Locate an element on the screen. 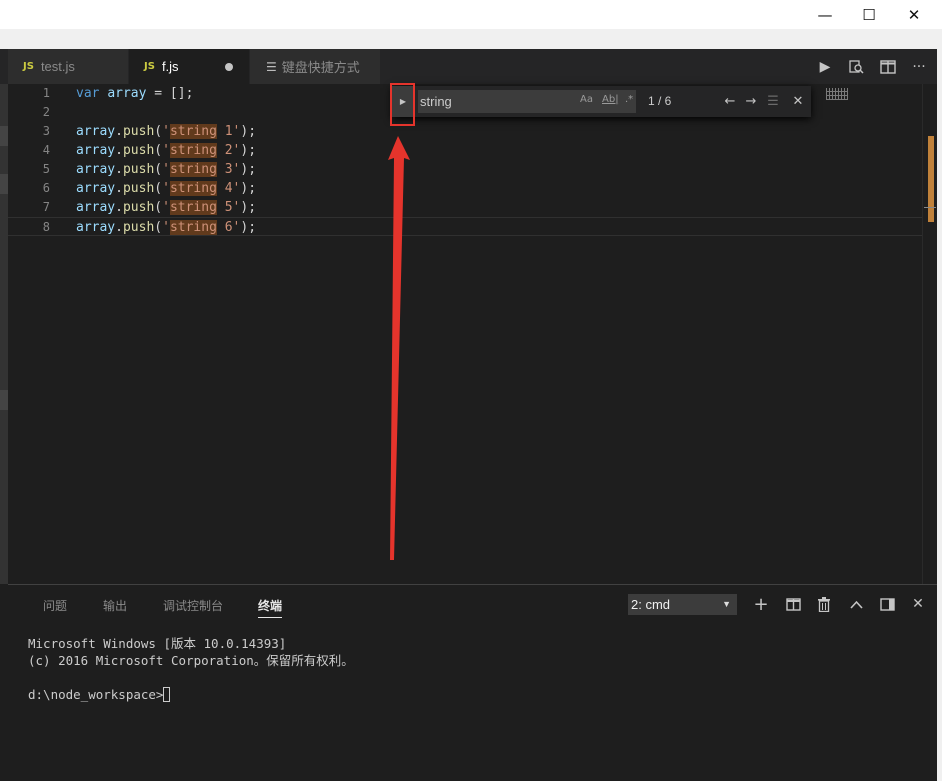  open-changes-icon is located at coordinates (856, 67).